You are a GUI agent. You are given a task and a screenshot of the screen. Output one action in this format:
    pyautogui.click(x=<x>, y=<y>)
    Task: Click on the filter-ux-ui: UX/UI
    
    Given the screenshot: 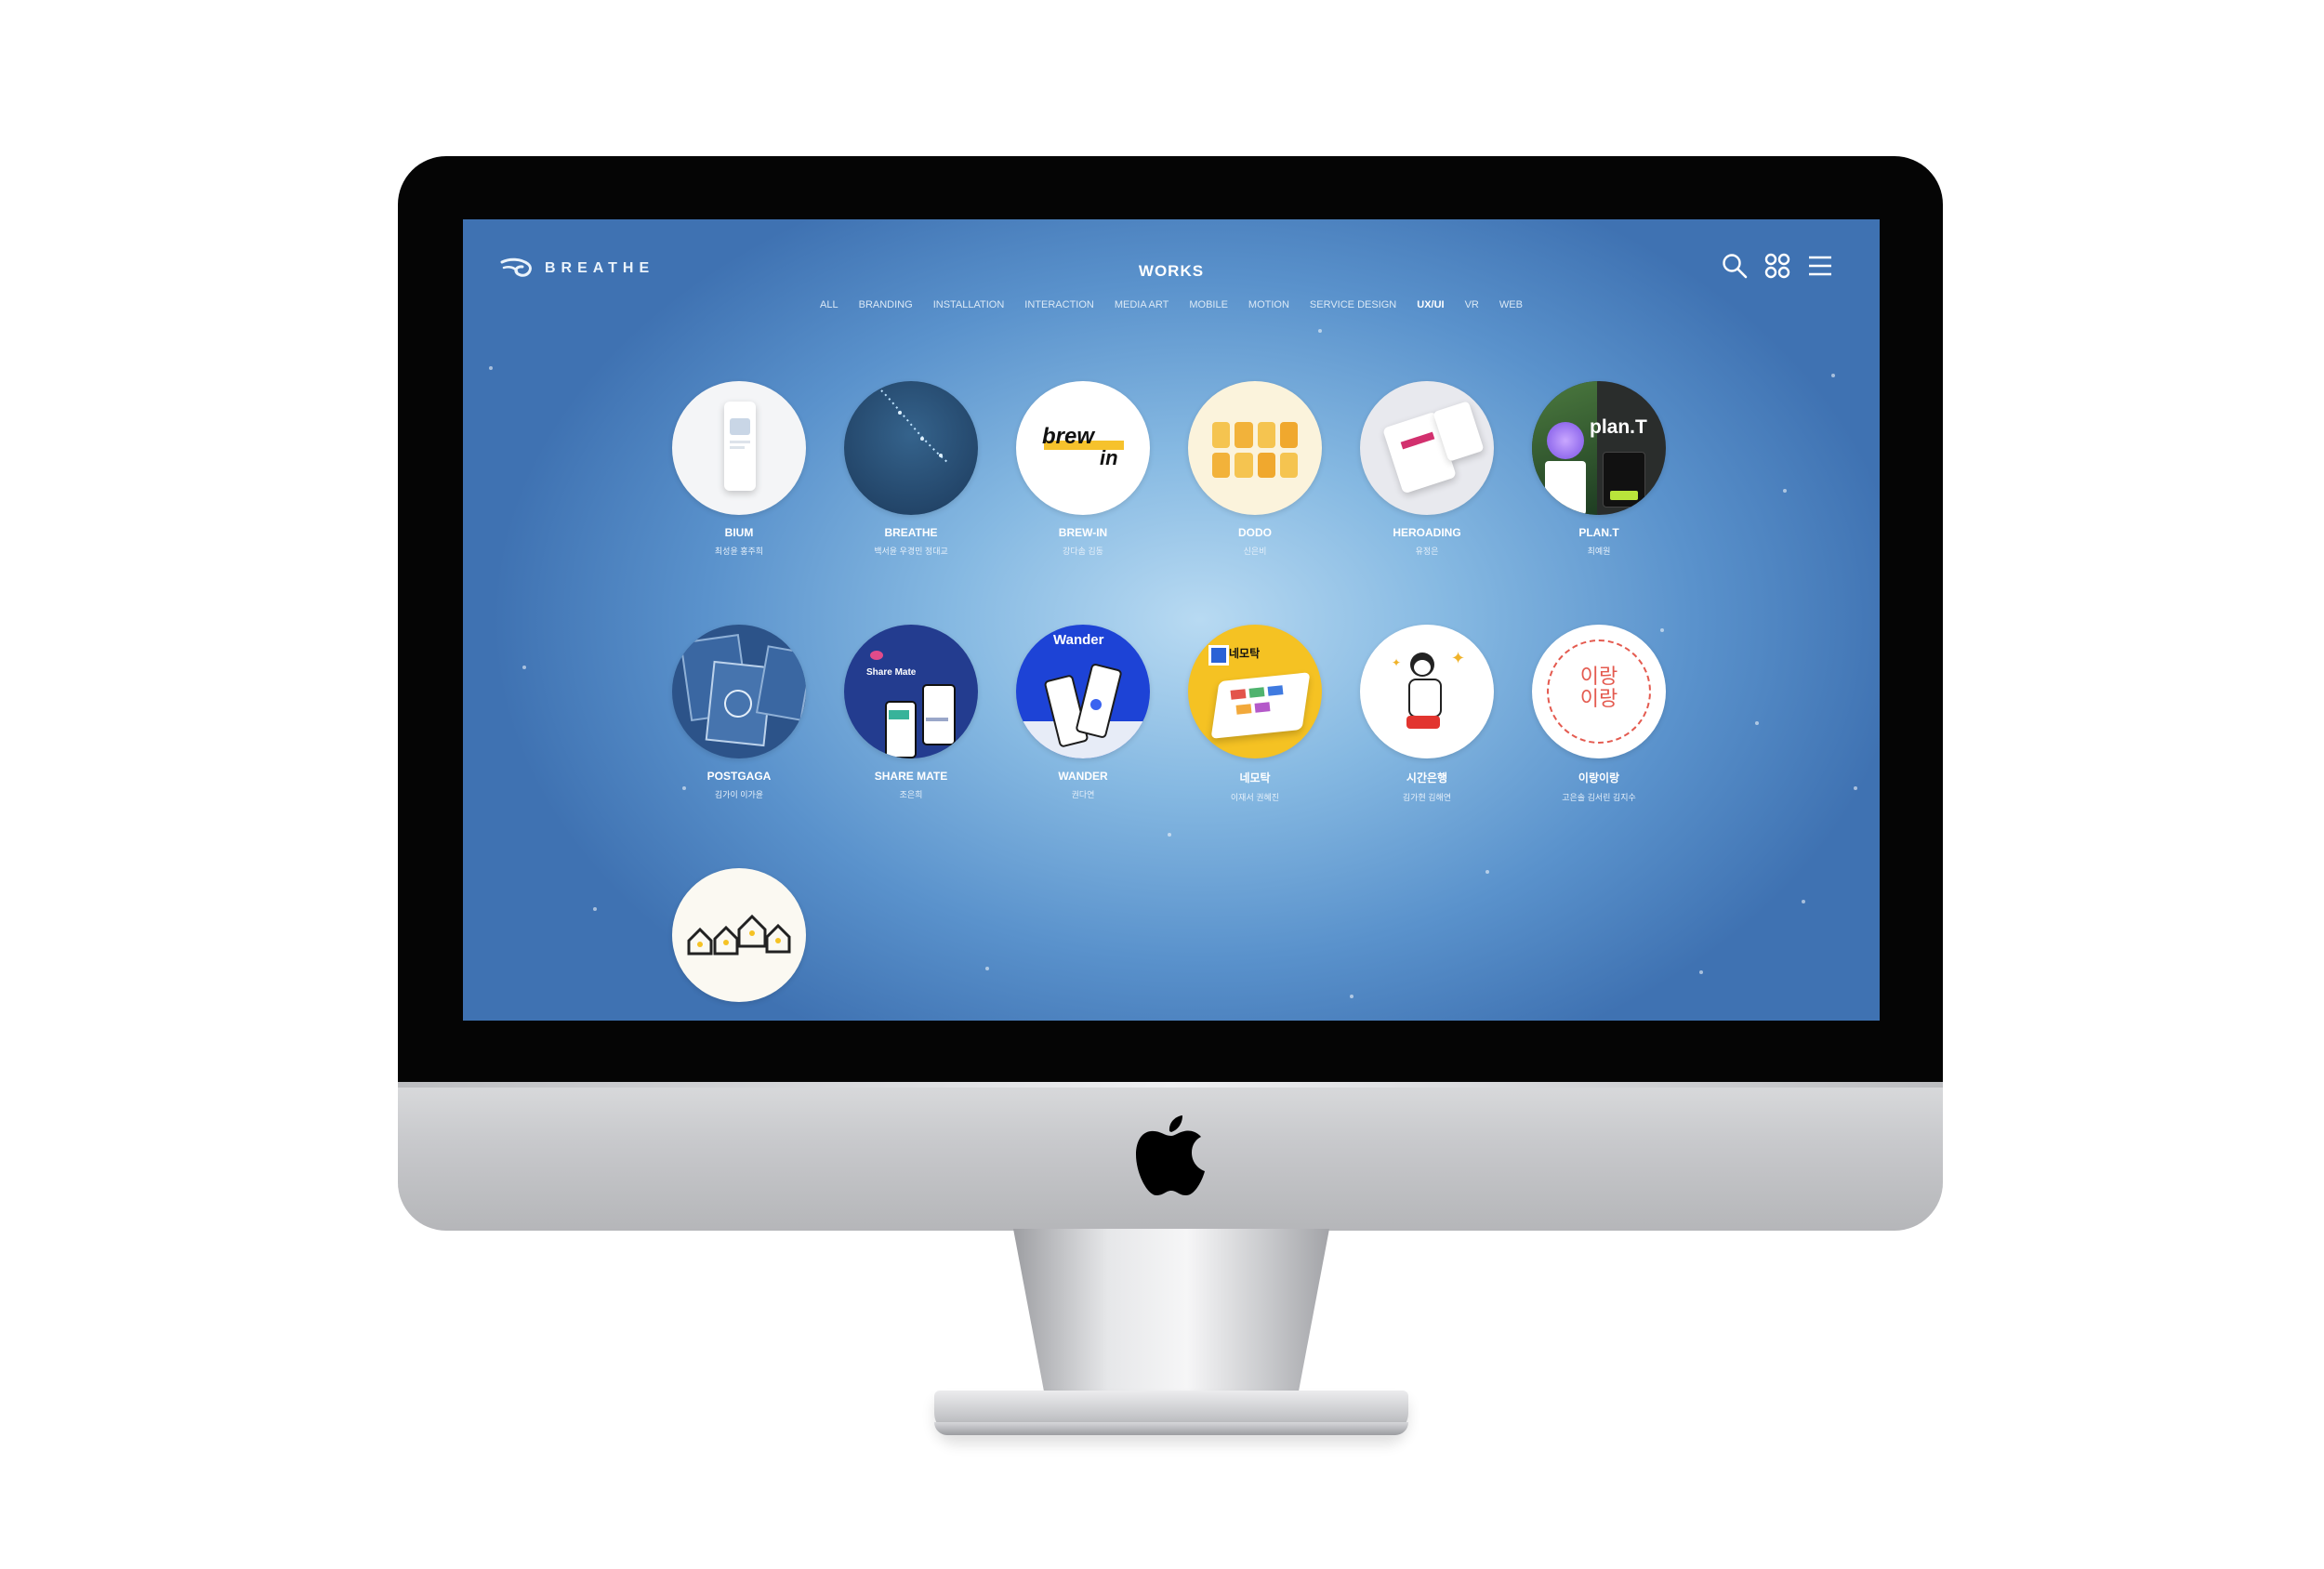 What is the action you would take?
    pyautogui.click(x=1430, y=304)
    